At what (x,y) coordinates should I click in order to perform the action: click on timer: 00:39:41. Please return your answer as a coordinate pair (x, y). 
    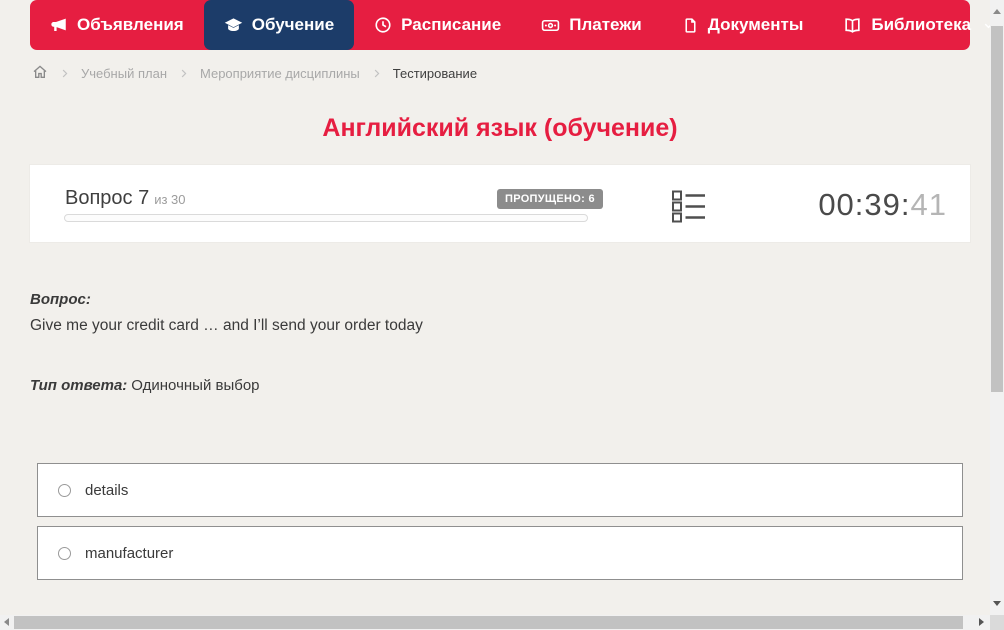
    Looking at the image, I should click on (882, 204).